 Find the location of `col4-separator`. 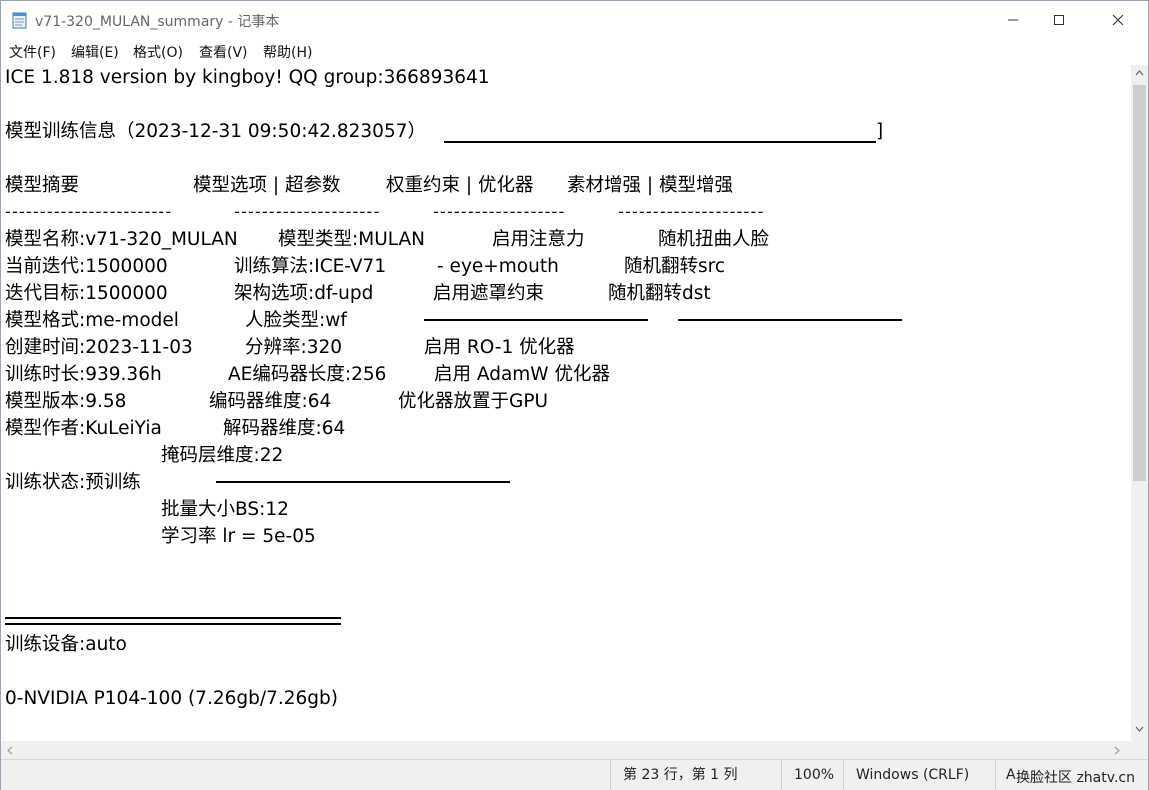

col4-separator is located at coordinates (790, 320).